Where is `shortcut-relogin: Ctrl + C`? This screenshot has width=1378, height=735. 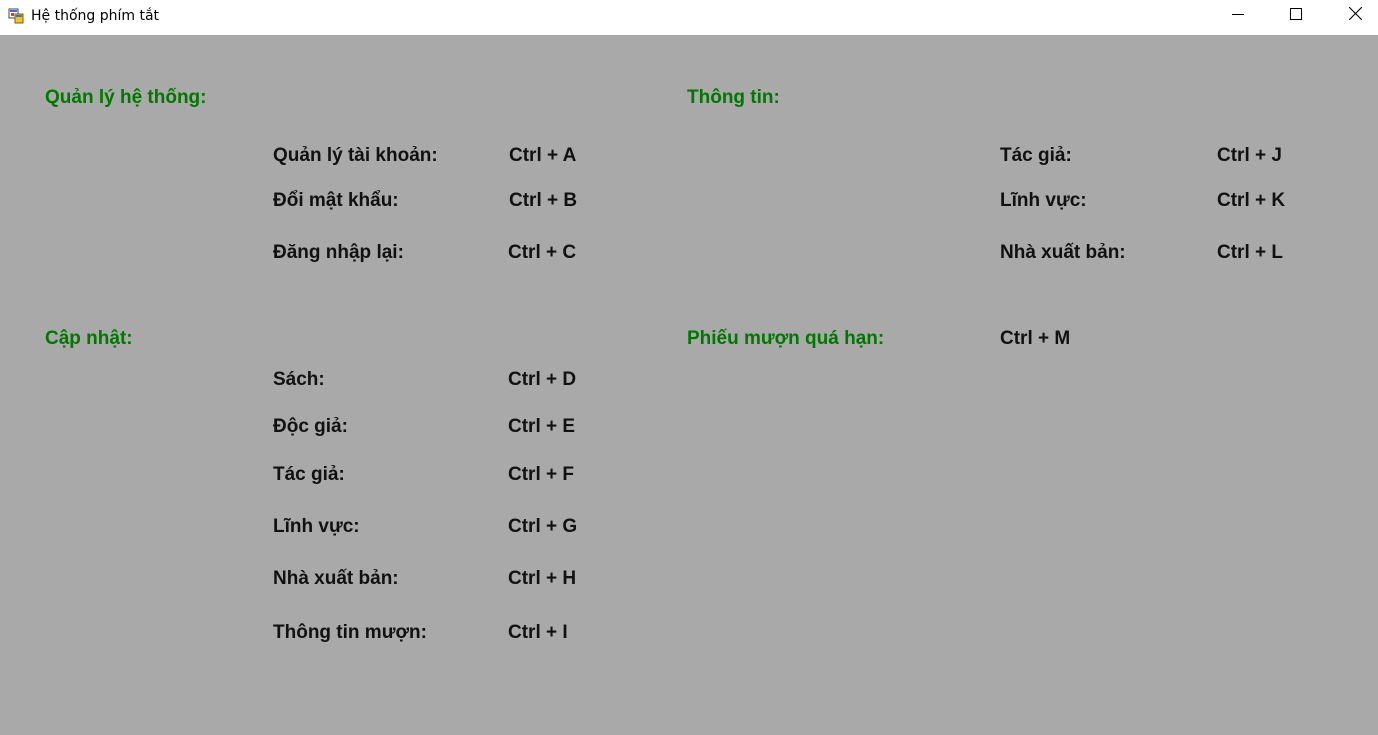
shortcut-relogin: Ctrl + C is located at coordinates (542, 252).